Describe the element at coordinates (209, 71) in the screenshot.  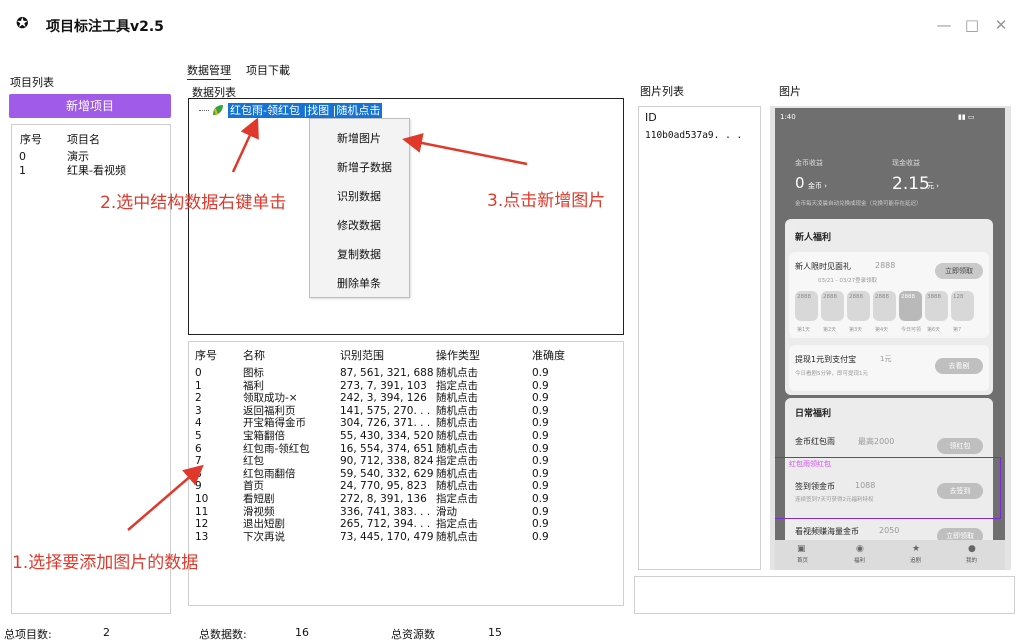
I see `tab-data-management: 数据管理` at that location.